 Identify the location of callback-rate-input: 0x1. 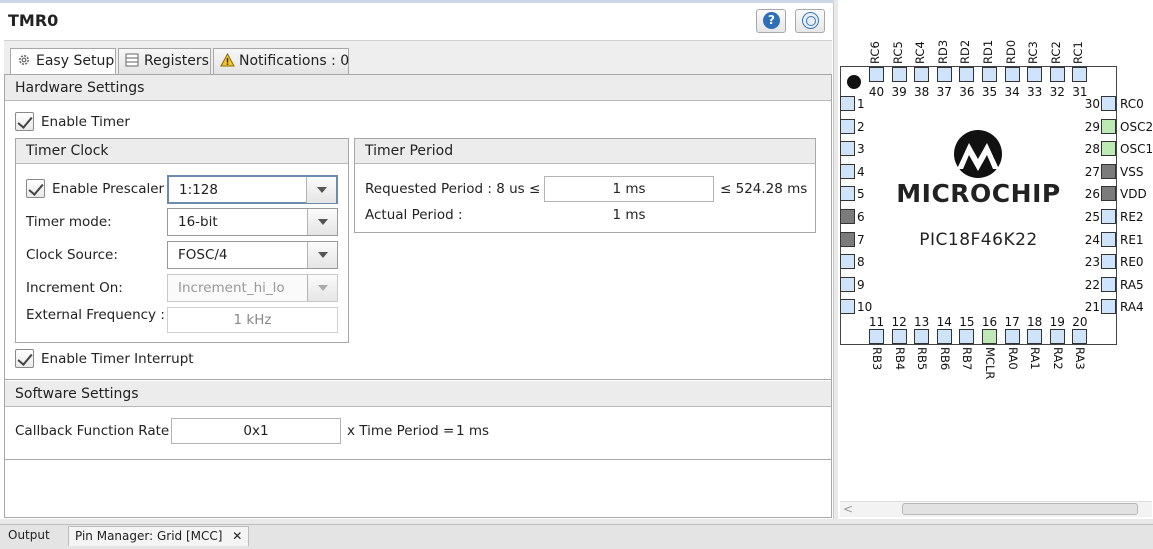
(256, 431).